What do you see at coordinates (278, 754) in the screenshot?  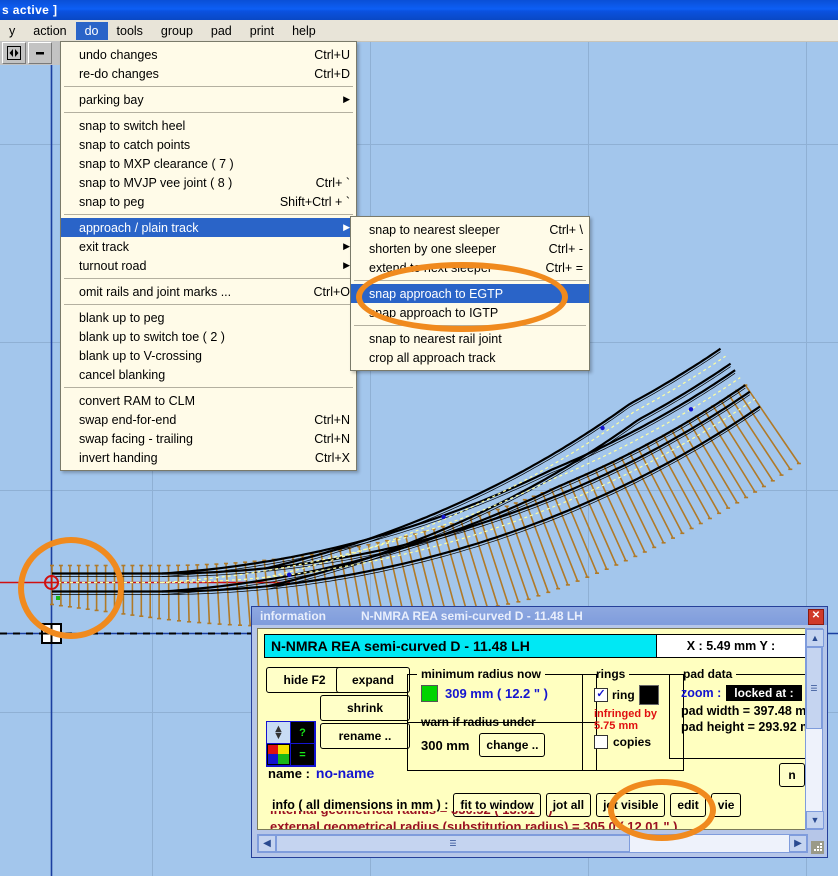 I see `colour-palette-icon` at bounding box center [278, 754].